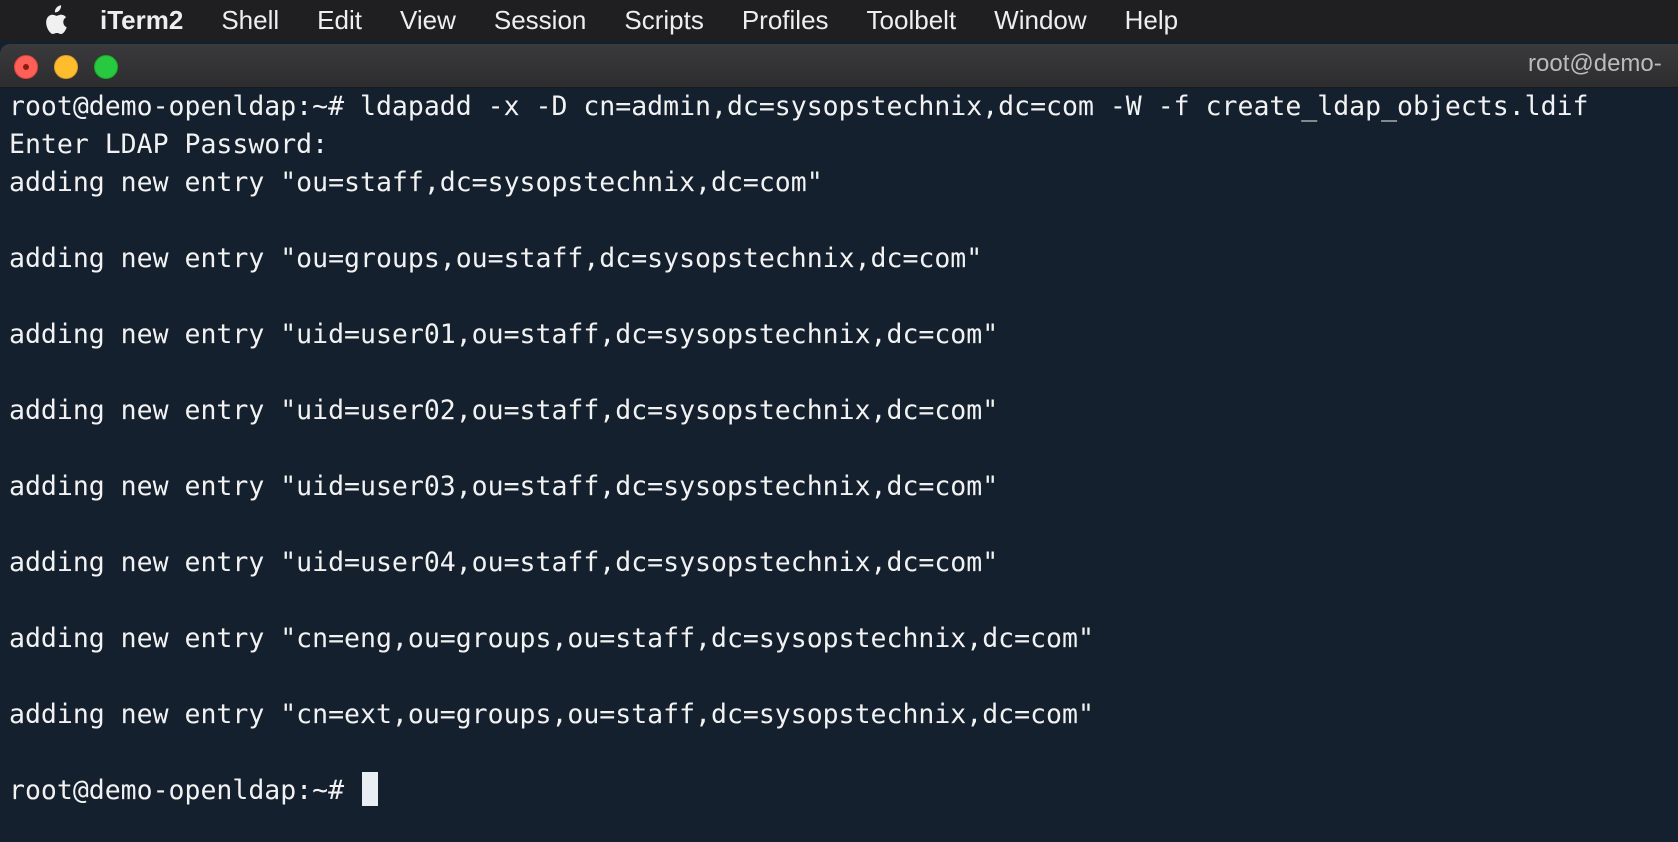 This screenshot has width=1678, height=842. What do you see at coordinates (250, 20) in the screenshot?
I see `menu-shell: Shell` at bounding box center [250, 20].